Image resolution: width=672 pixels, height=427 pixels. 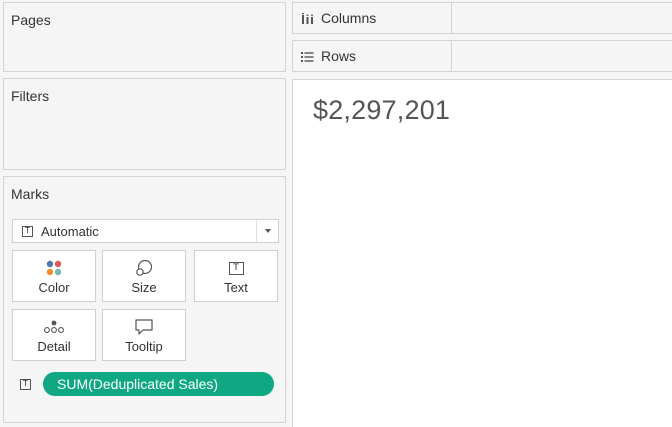 I want to click on detail-dots-icon, so click(x=54, y=327).